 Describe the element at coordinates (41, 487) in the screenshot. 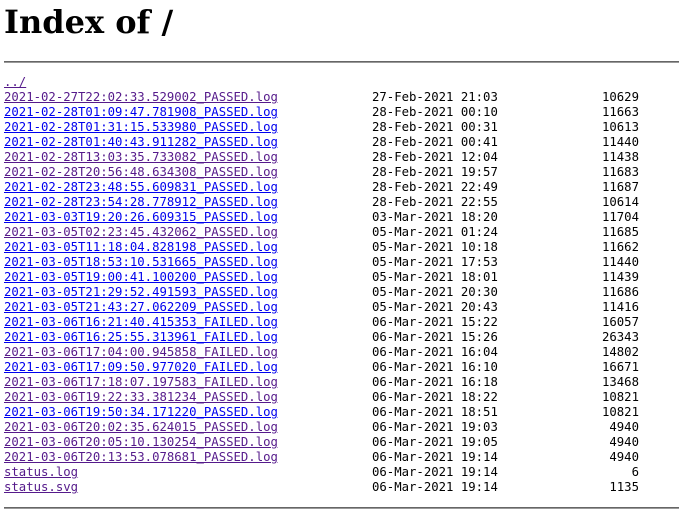

I see `file-link: status.svg` at that location.